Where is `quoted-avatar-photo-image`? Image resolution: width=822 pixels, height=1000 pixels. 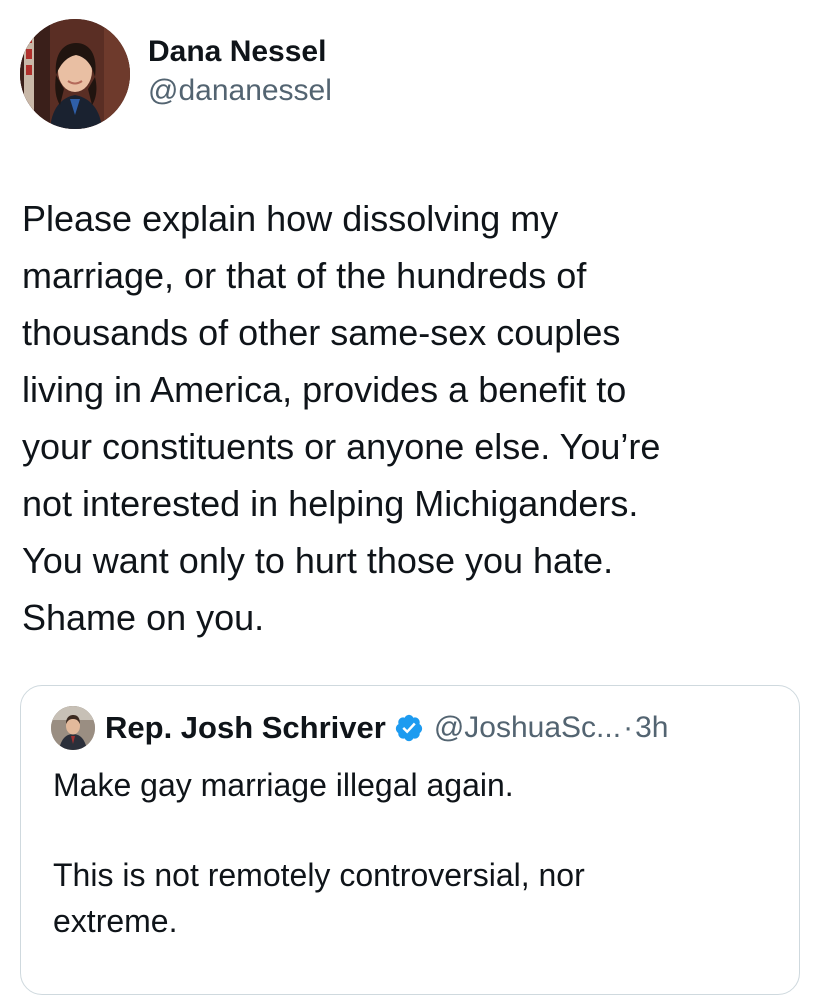
quoted-avatar-photo-image is located at coordinates (73, 728).